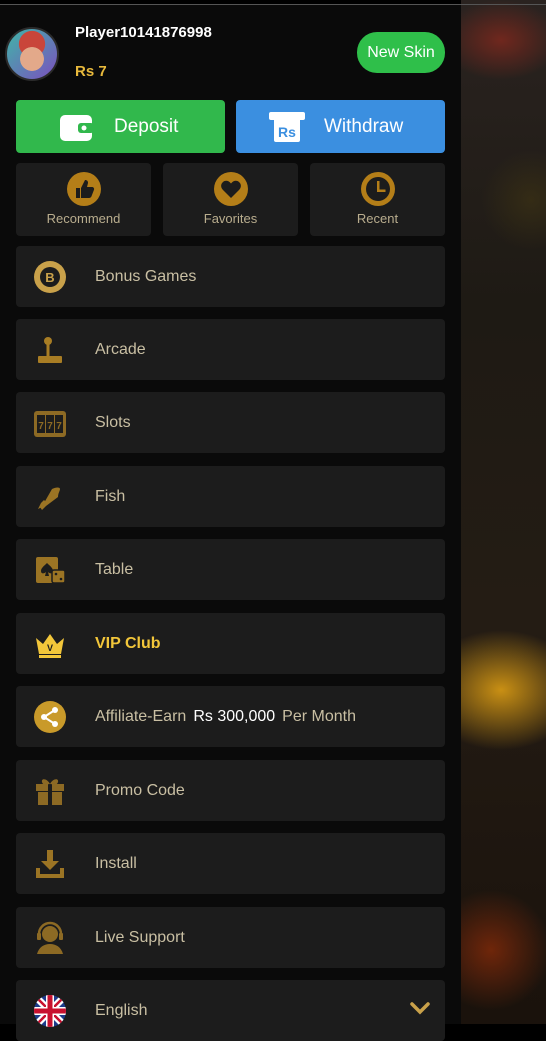 The height and width of the screenshot is (1041, 546). What do you see at coordinates (50, 716) in the screenshot?
I see `share-icon` at bounding box center [50, 716].